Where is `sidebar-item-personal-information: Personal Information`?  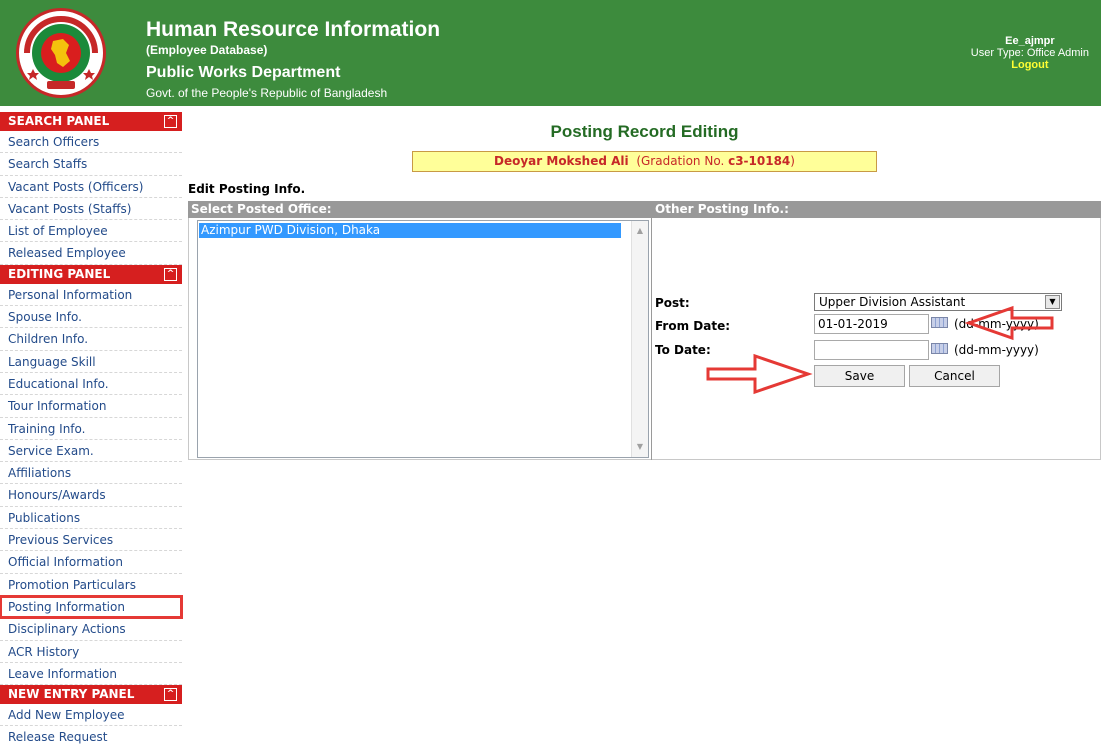 sidebar-item-personal-information: Personal Information is located at coordinates (91, 295).